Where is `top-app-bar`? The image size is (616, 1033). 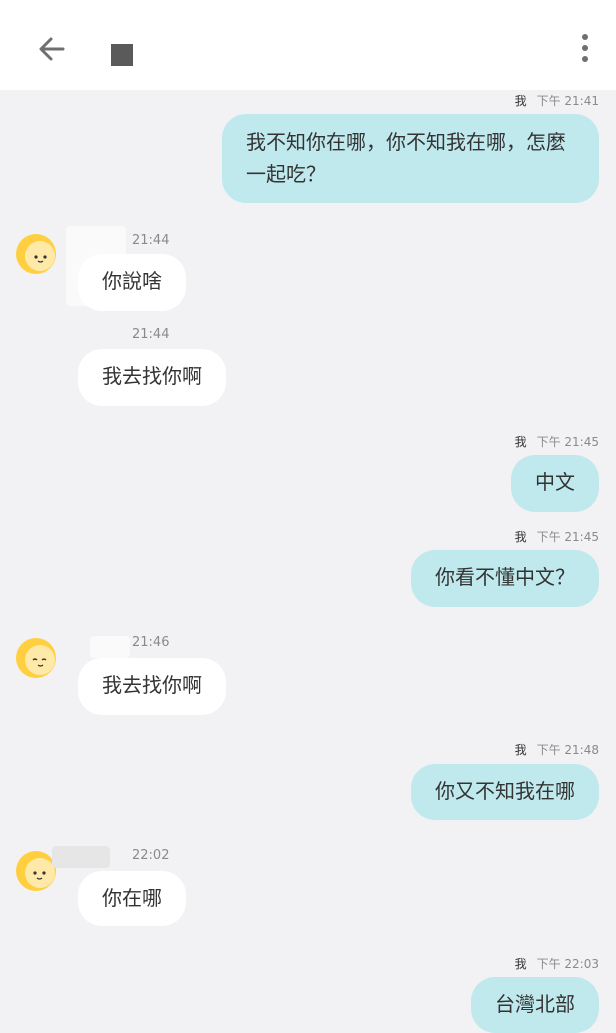
top-app-bar is located at coordinates (308, 45).